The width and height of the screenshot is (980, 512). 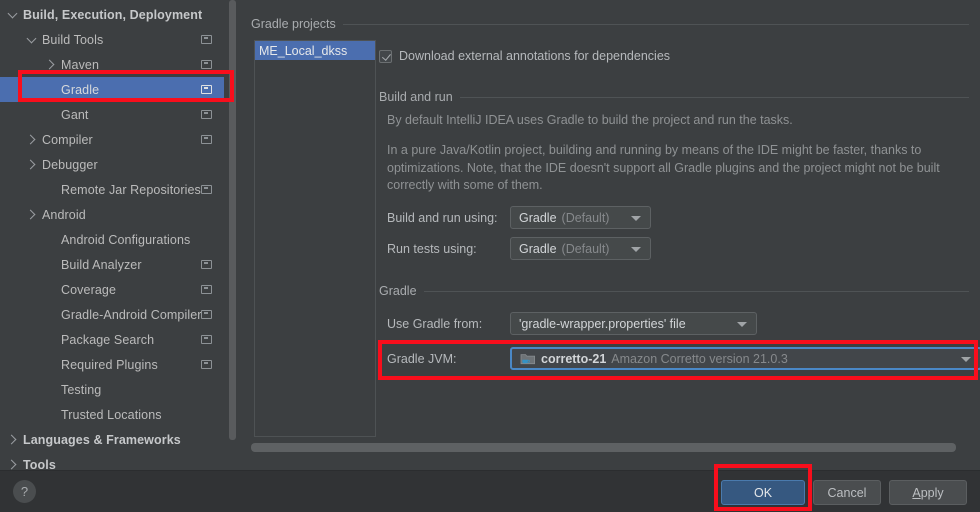 What do you see at coordinates (112, 89) in the screenshot?
I see `sidebar-item-gradle: Gradle` at bounding box center [112, 89].